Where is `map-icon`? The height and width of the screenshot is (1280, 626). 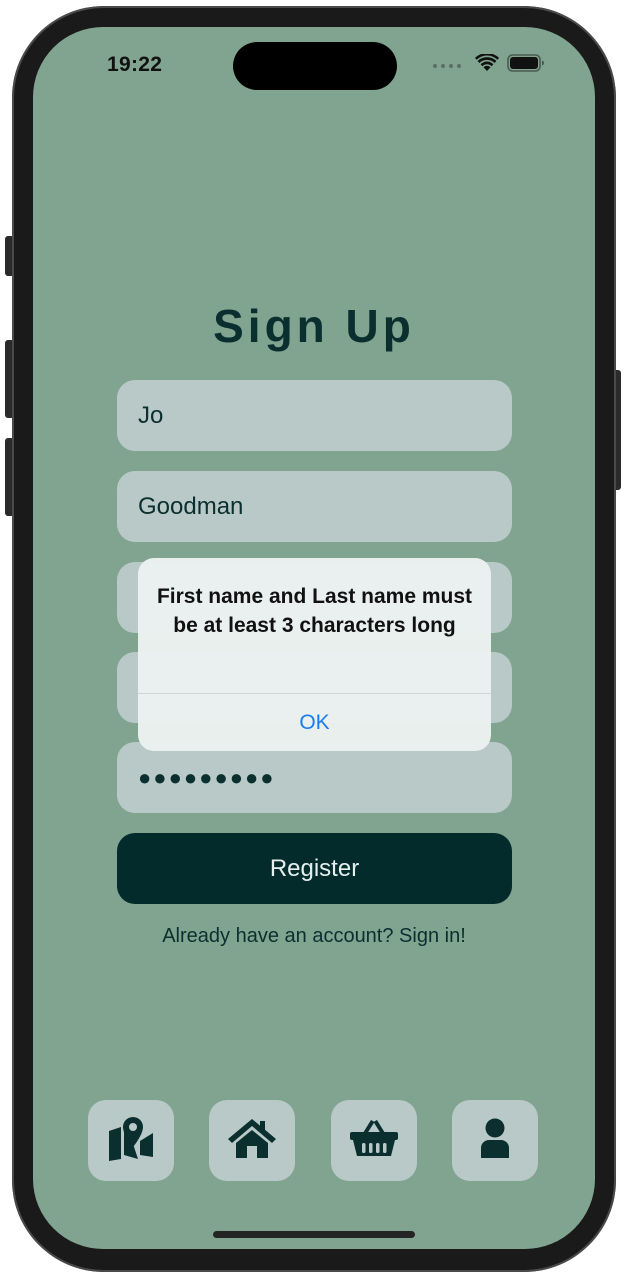
map-icon is located at coordinates (131, 1140).